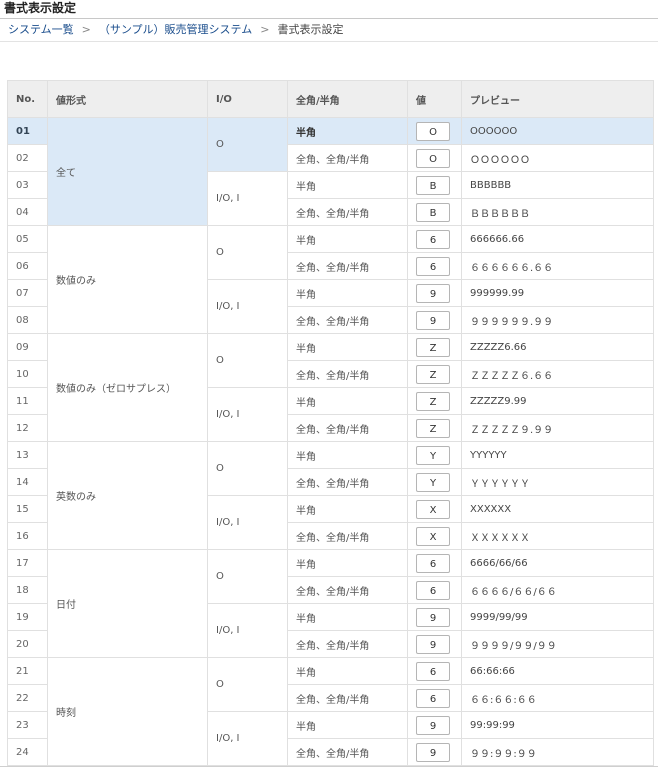 This screenshot has height=769, width=658. Describe the element at coordinates (557, 374) in the screenshot. I see `preview-cell: ＺＺＺＺＺ６.６６` at that location.